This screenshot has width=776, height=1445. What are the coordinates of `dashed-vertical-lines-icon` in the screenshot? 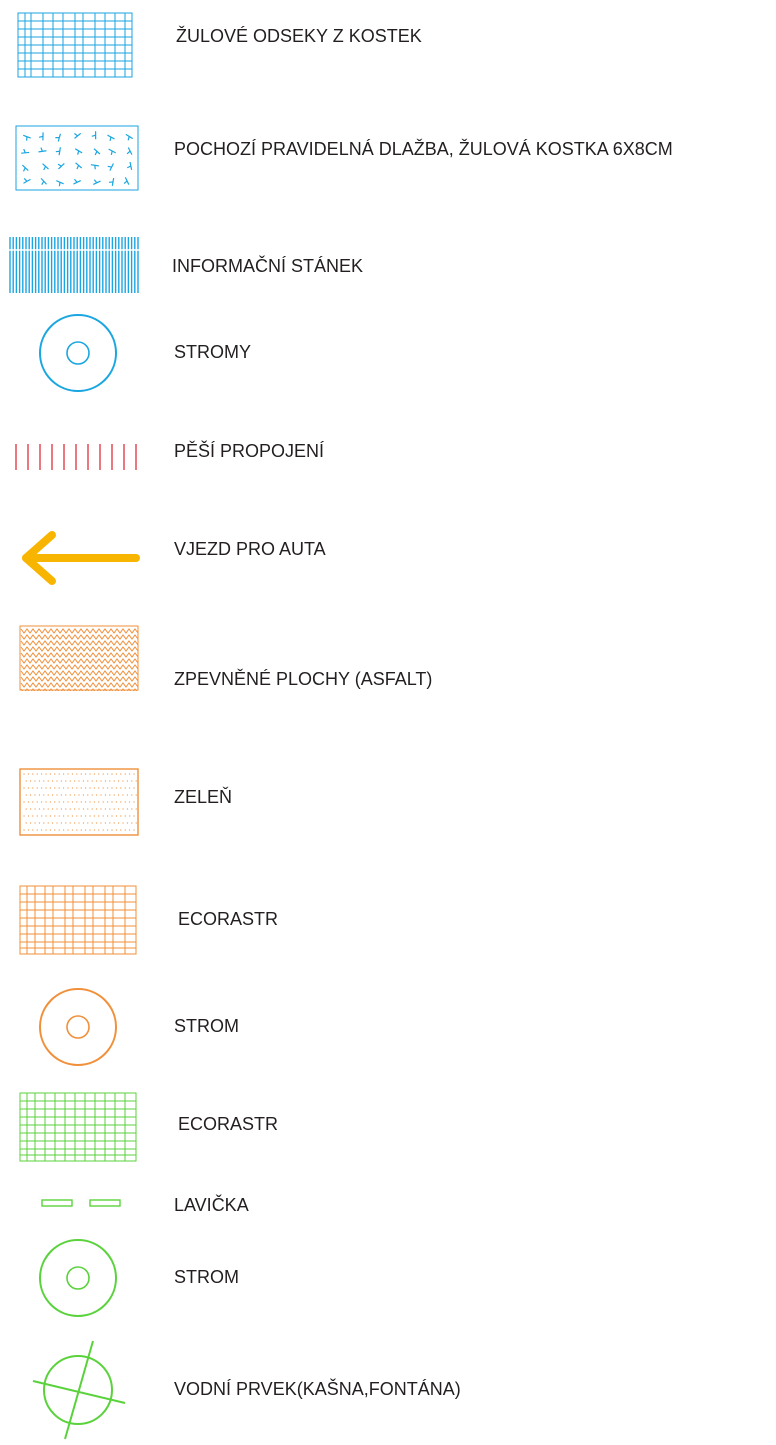 It's located at (76, 457).